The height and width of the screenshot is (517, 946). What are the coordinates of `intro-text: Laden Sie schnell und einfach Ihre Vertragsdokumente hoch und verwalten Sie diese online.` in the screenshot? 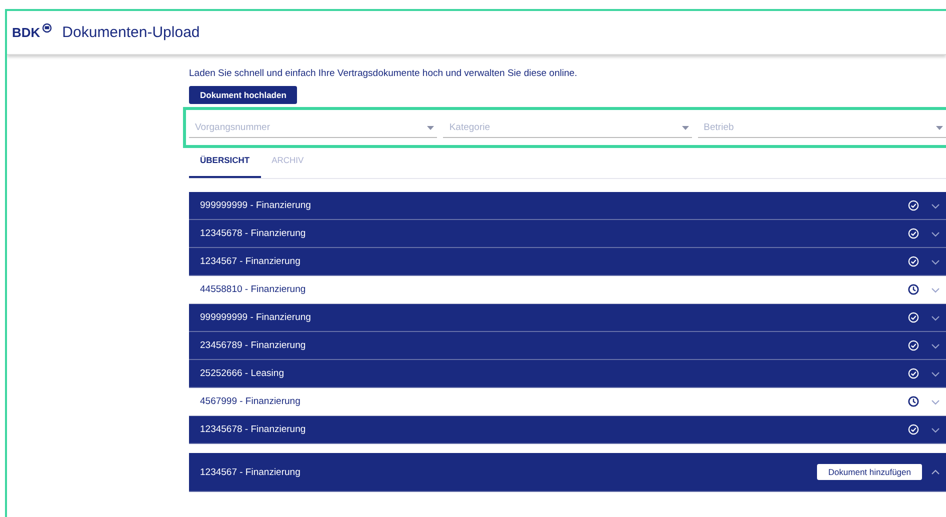 It's located at (383, 73).